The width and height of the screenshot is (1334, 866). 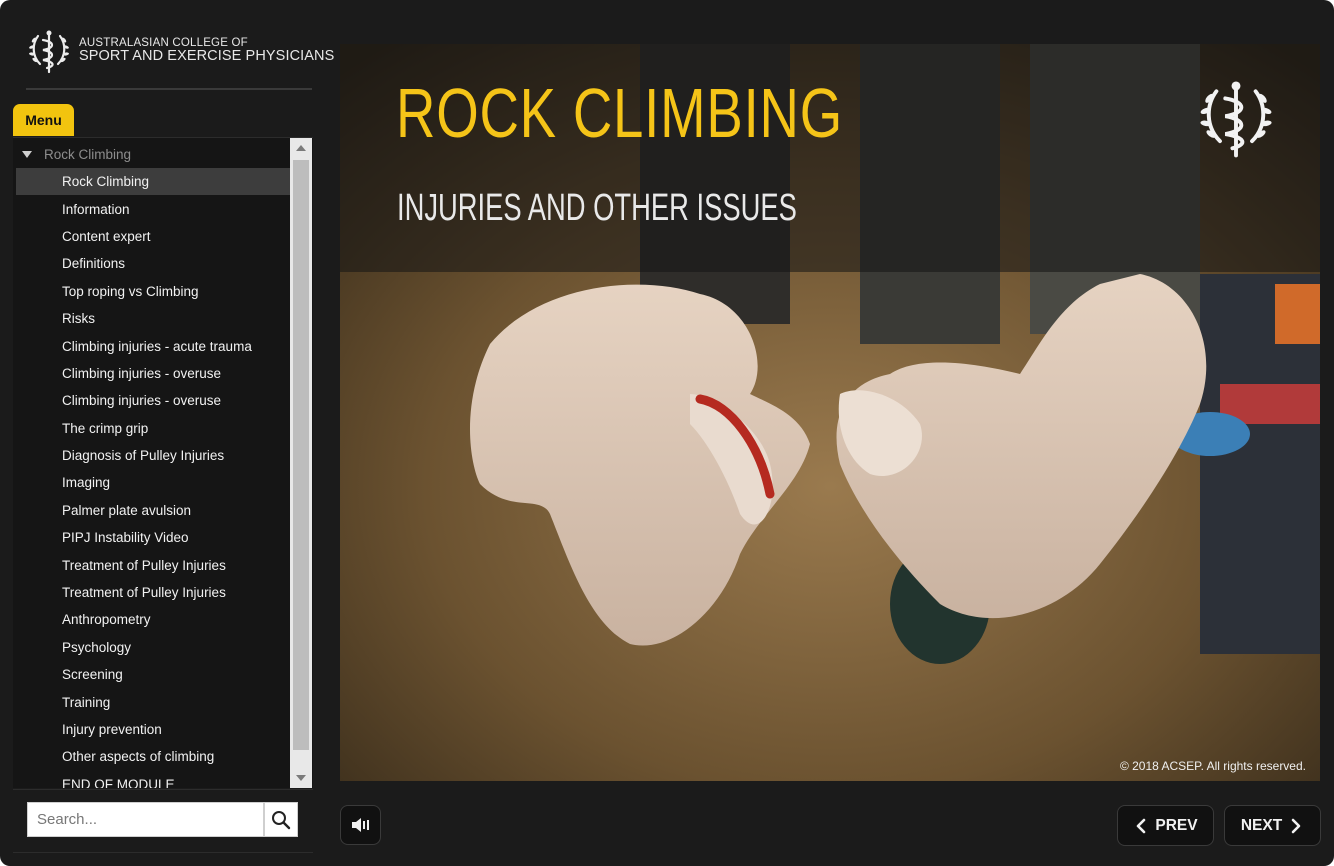 I want to click on menu-item: The crimp grip, so click(x=151, y=428).